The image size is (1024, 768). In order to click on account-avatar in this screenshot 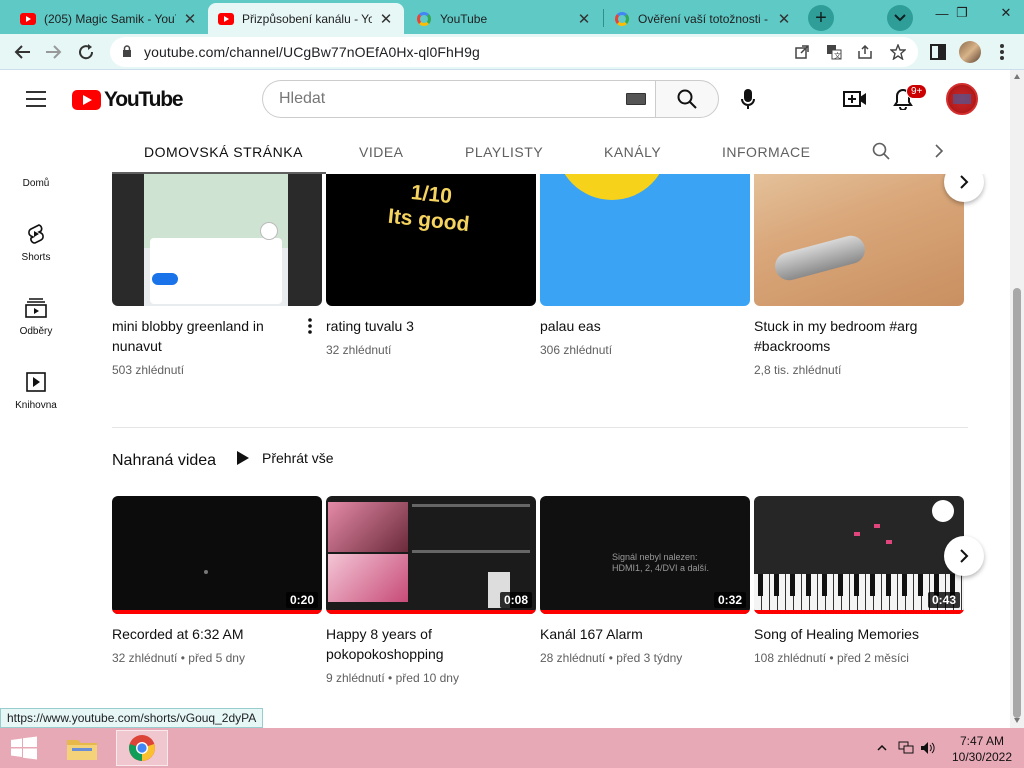, I will do `click(962, 99)`.